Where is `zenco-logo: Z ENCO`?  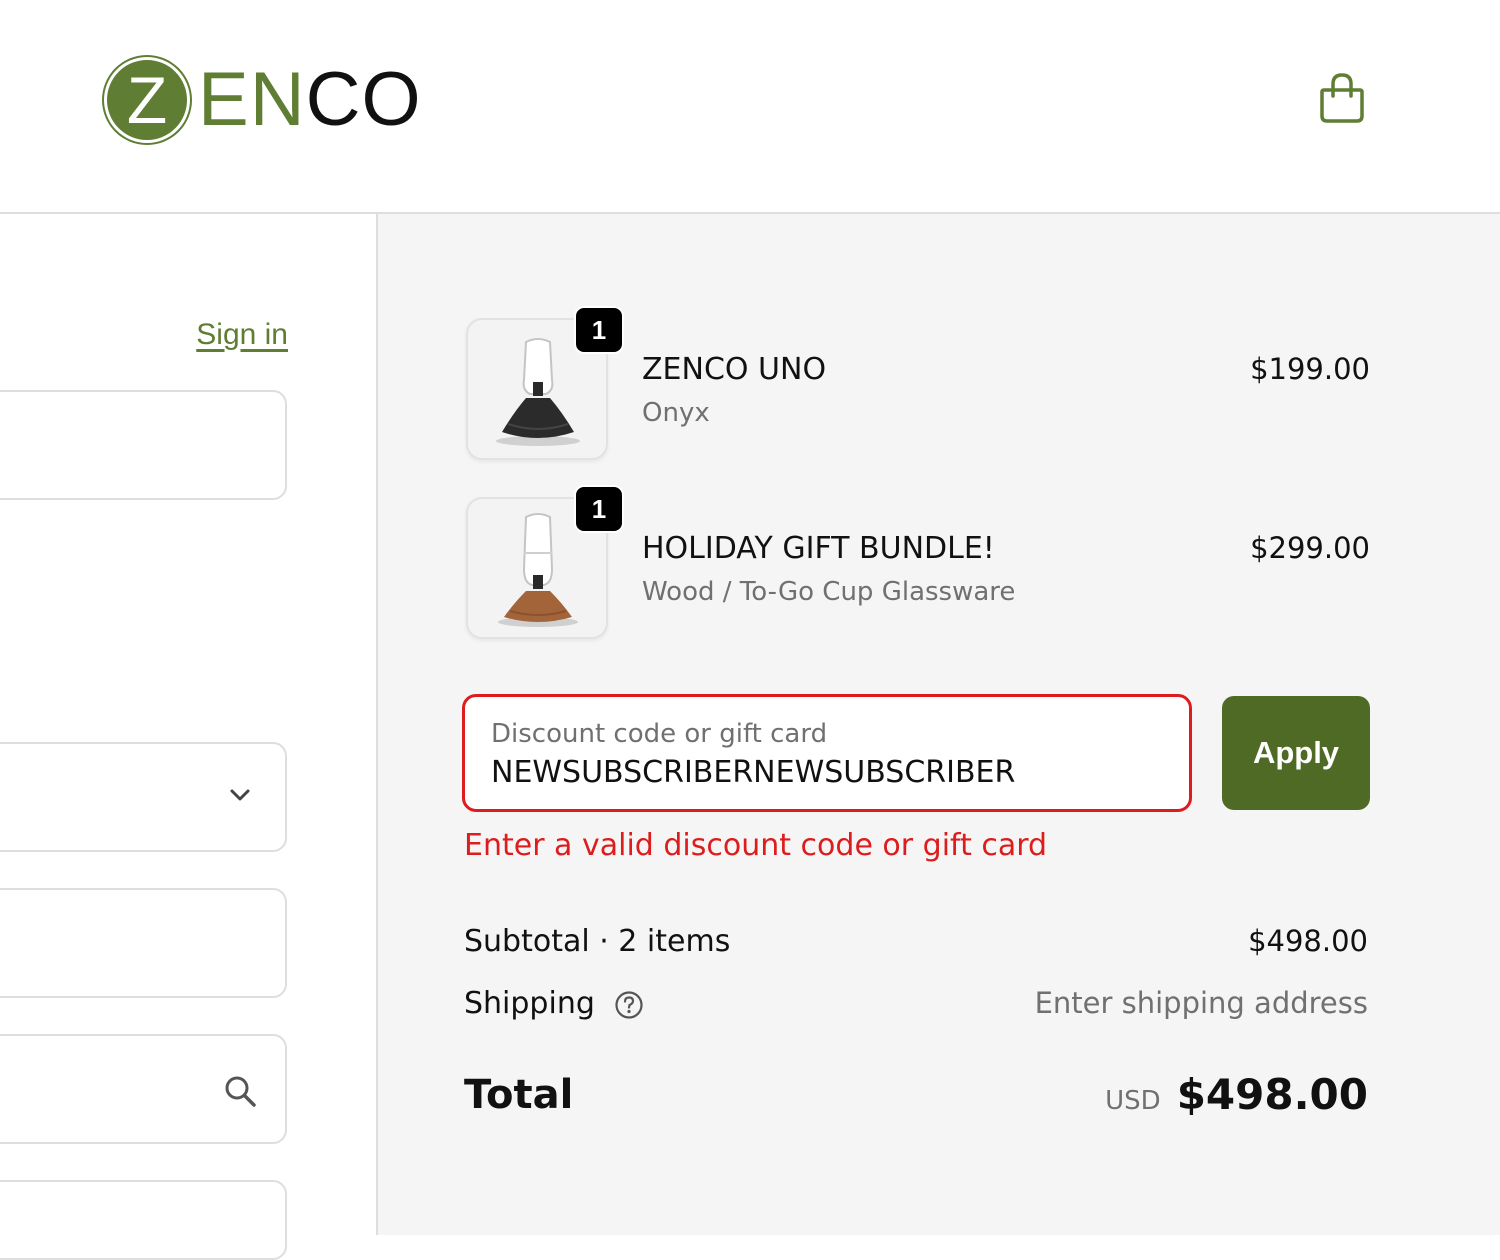 zenco-logo: Z ENCO is located at coordinates (263, 100).